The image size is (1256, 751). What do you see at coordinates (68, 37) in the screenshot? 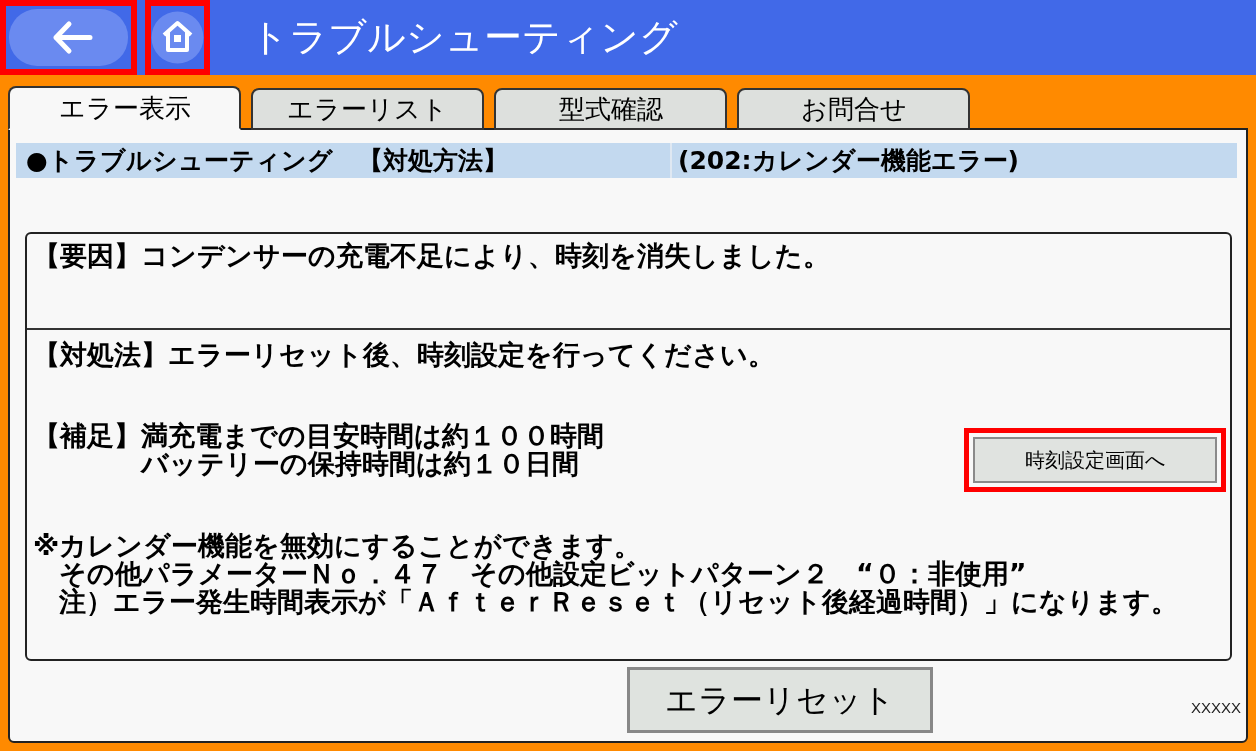
I see `back-button` at bounding box center [68, 37].